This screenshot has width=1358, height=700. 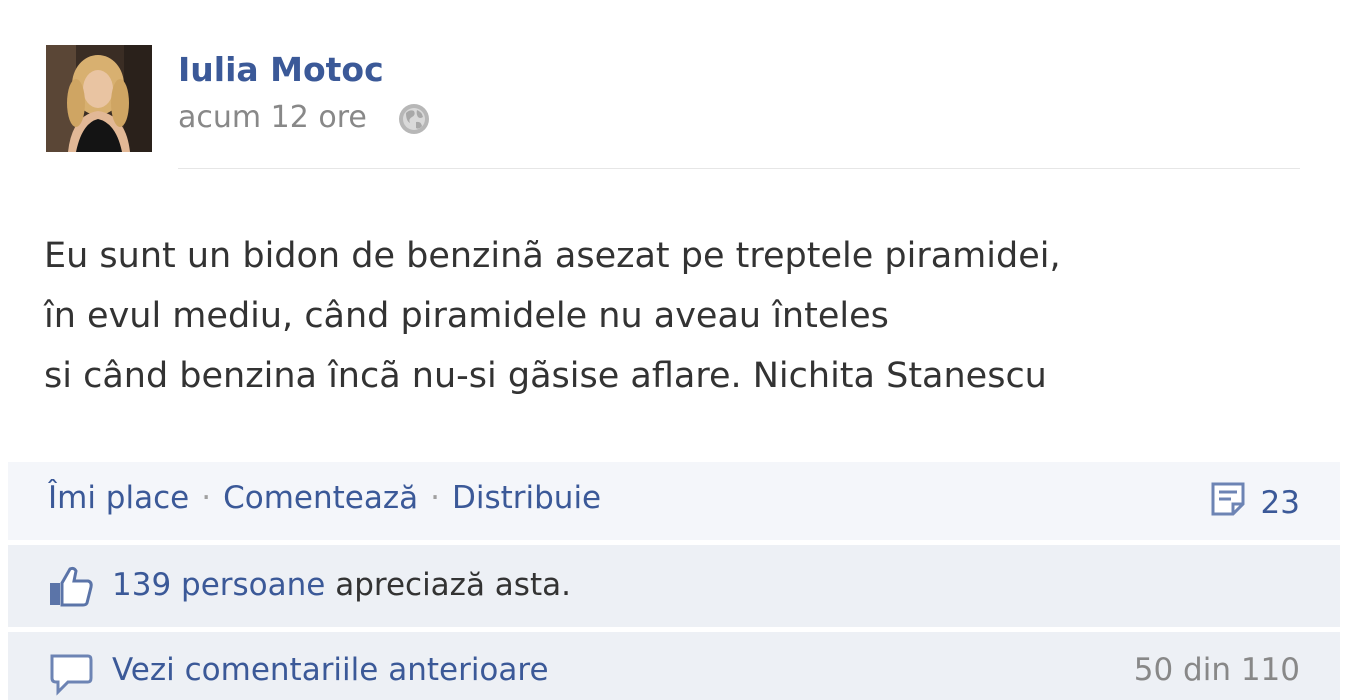 I want to click on post-timestamp: acum 12 ore, so click(x=272, y=117).